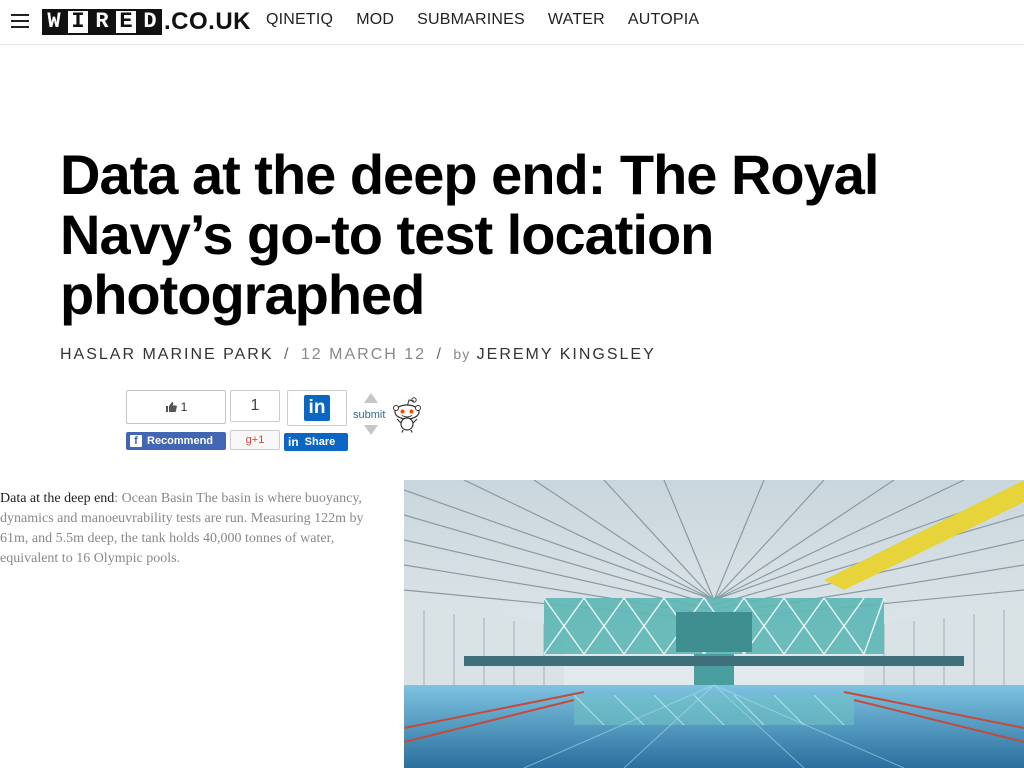 The width and height of the screenshot is (1024, 768). I want to click on google-plus-count: 1, so click(255, 406).